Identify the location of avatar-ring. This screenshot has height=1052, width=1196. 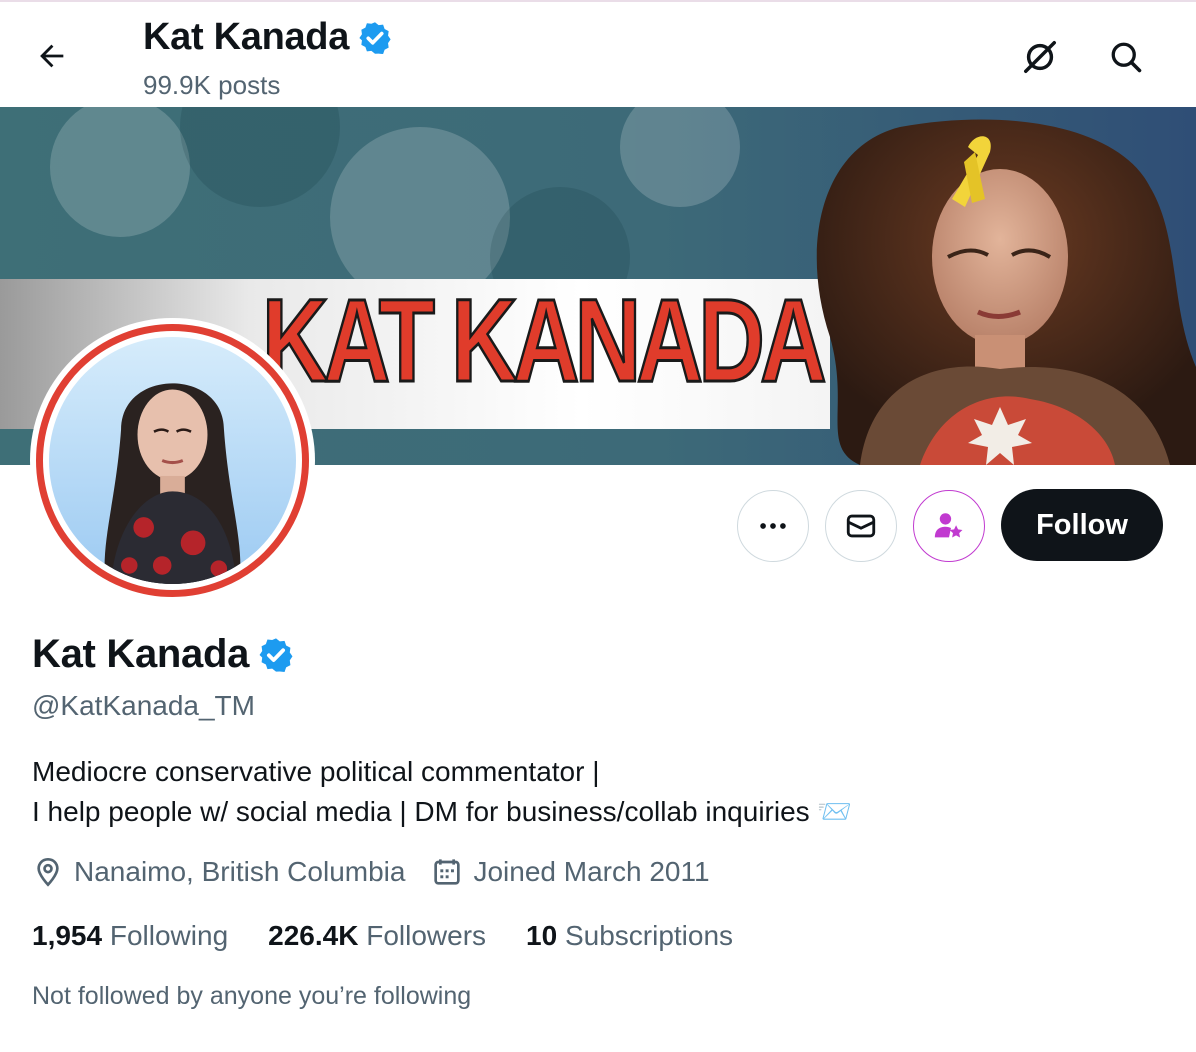
(172, 460).